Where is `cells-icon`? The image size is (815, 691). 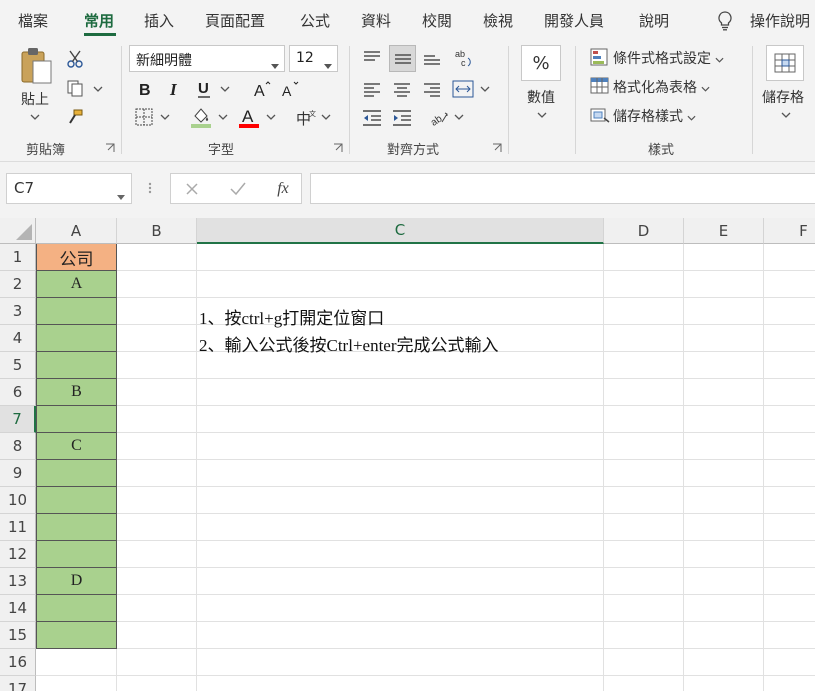
cells-icon is located at coordinates (785, 63).